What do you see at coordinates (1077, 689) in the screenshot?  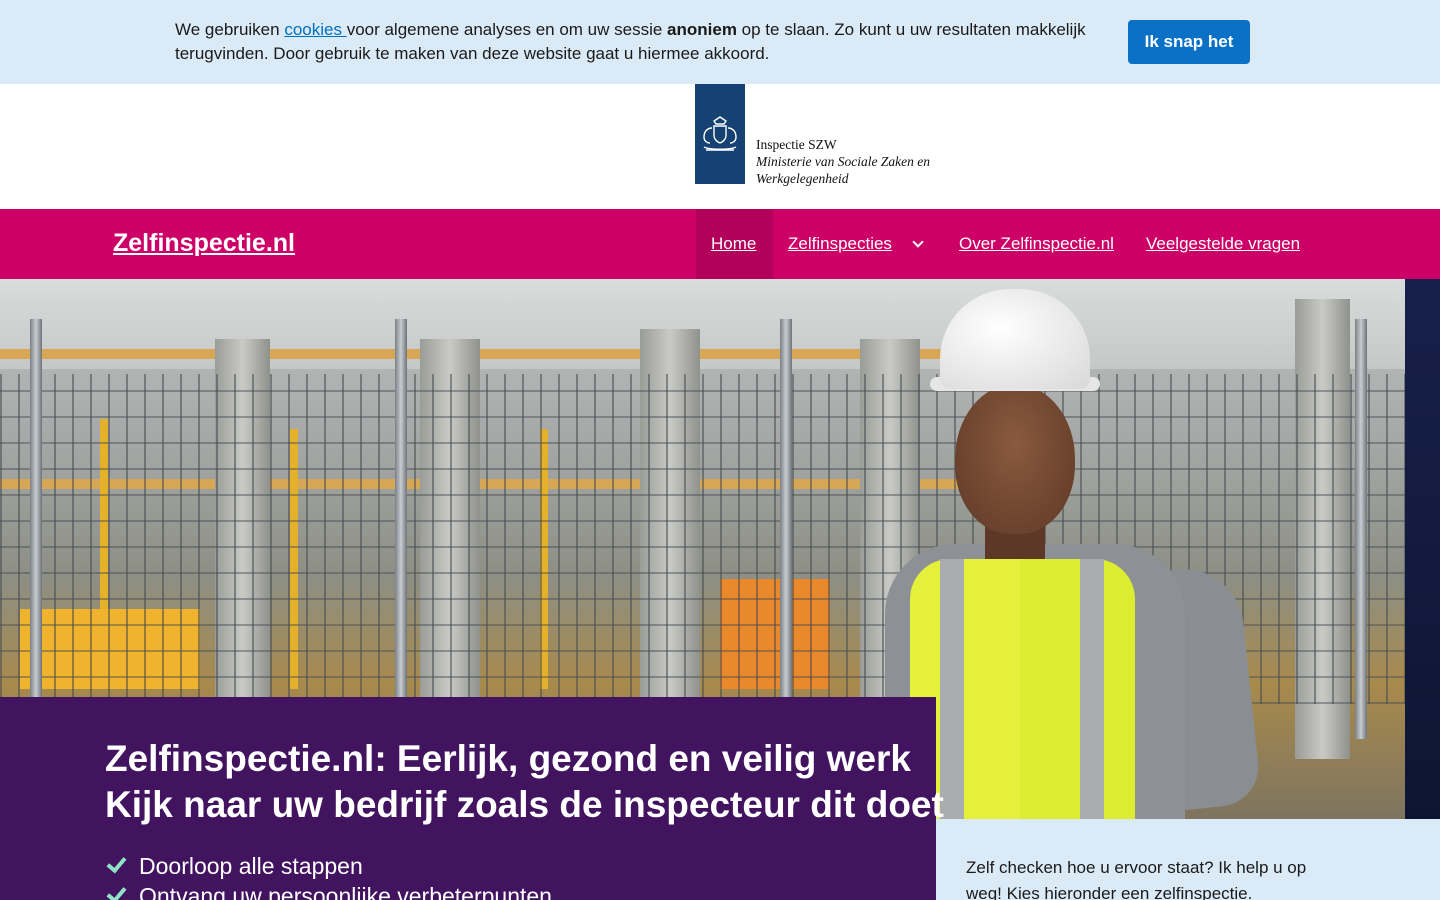 I see `safety-vest` at bounding box center [1077, 689].